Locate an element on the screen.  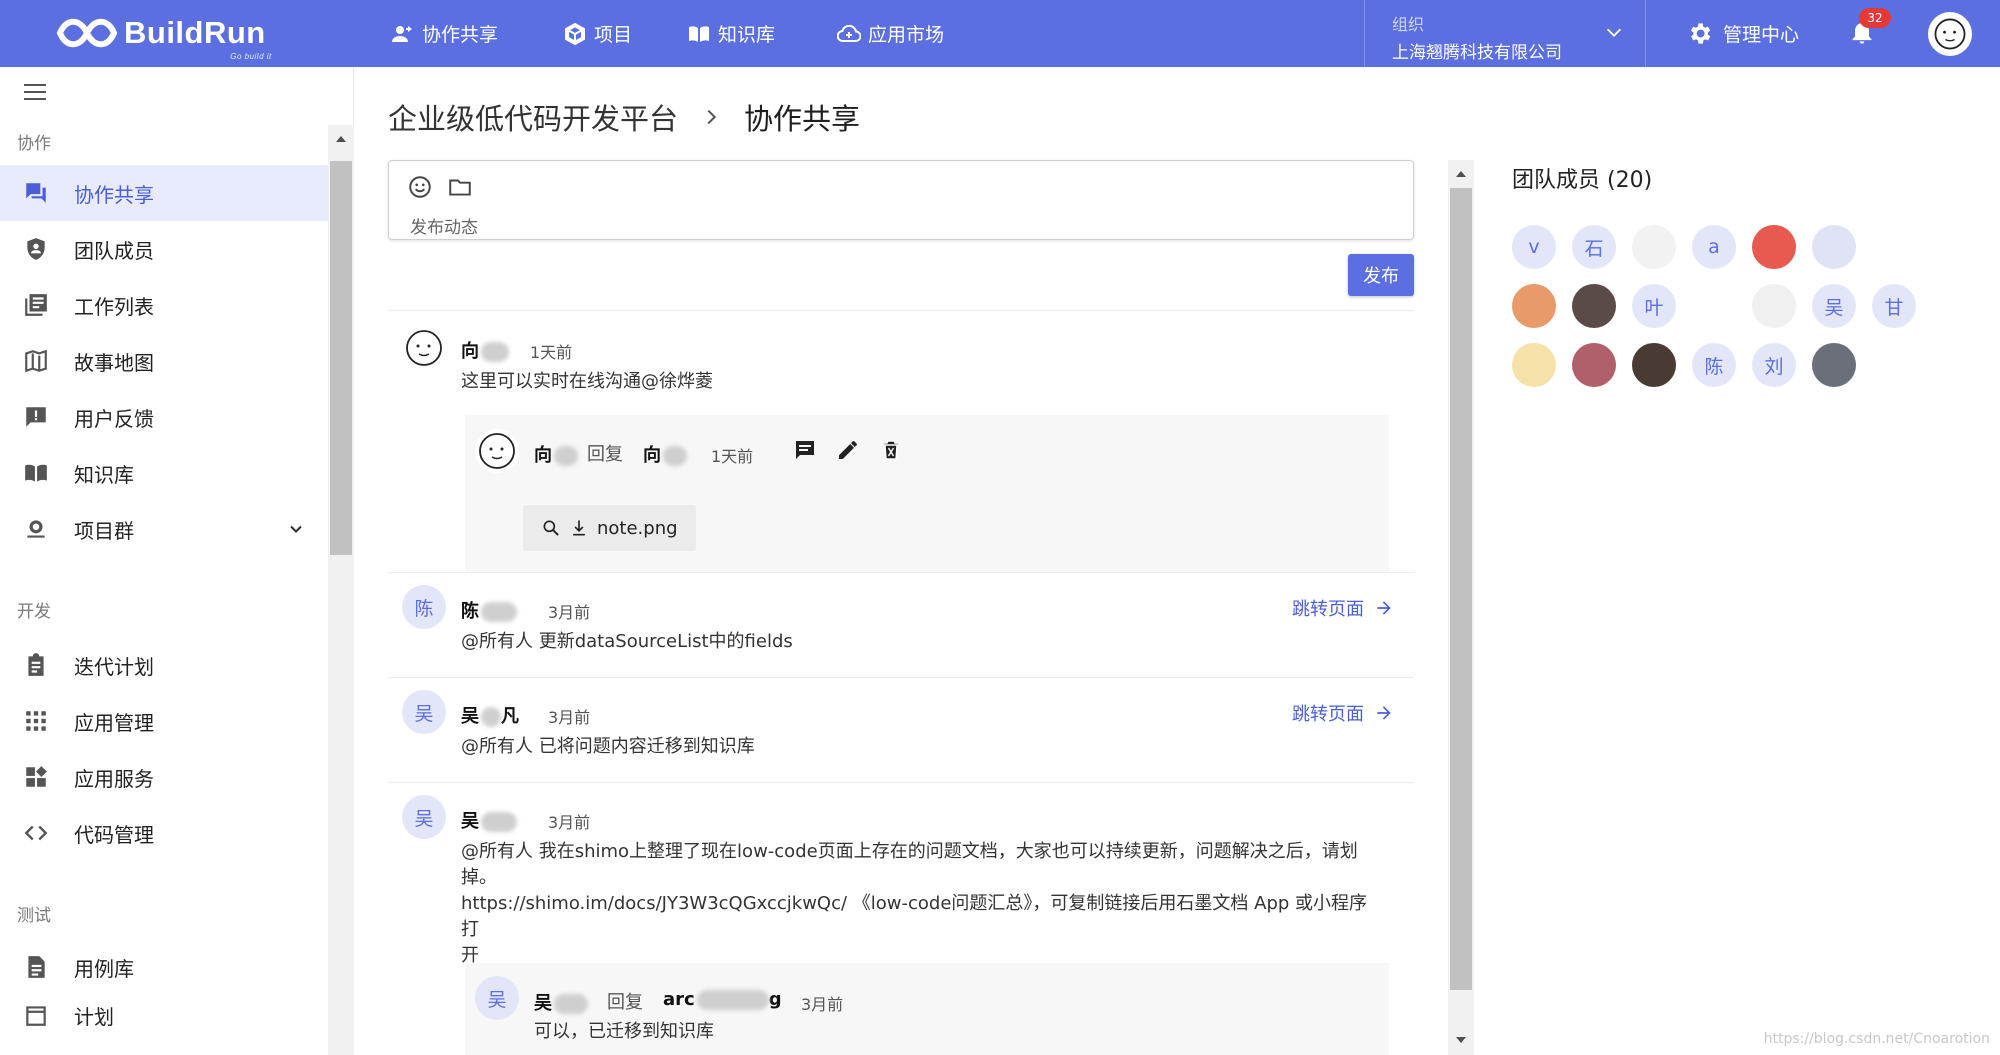
sidebar-scrollbar is located at coordinates (341, 590).